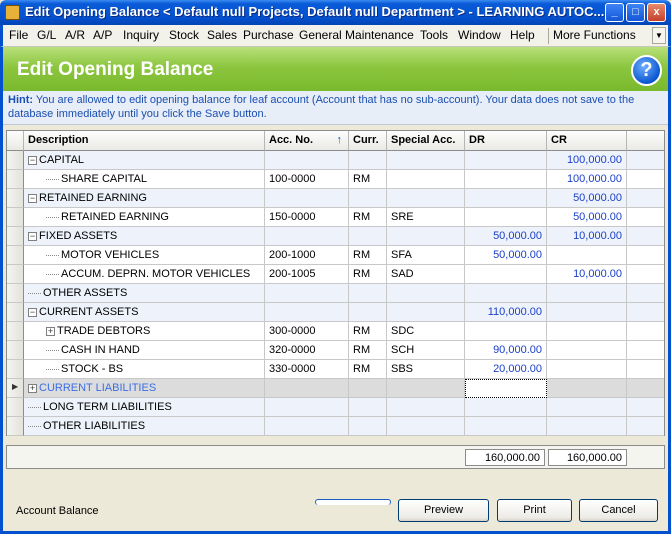  What do you see at coordinates (426, 141) in the screenshot?
I see `column-header-special-acc: Special Acc.` at bounding box center [426, 141].